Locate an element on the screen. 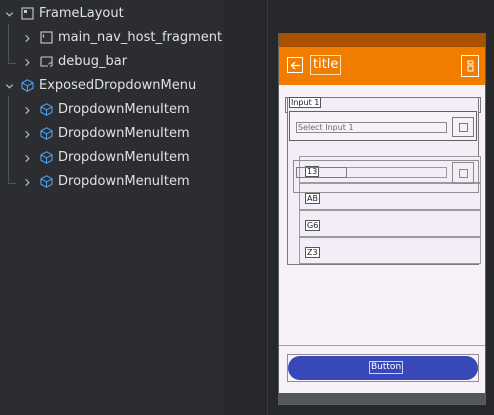  tree-row-debug-bar: debug_bar is located at coordinates (113, 62).